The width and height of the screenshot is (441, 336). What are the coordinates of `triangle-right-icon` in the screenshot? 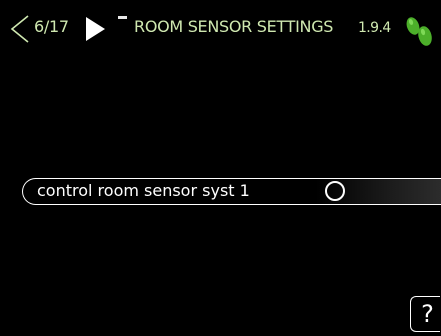 It's located at (95, 29).